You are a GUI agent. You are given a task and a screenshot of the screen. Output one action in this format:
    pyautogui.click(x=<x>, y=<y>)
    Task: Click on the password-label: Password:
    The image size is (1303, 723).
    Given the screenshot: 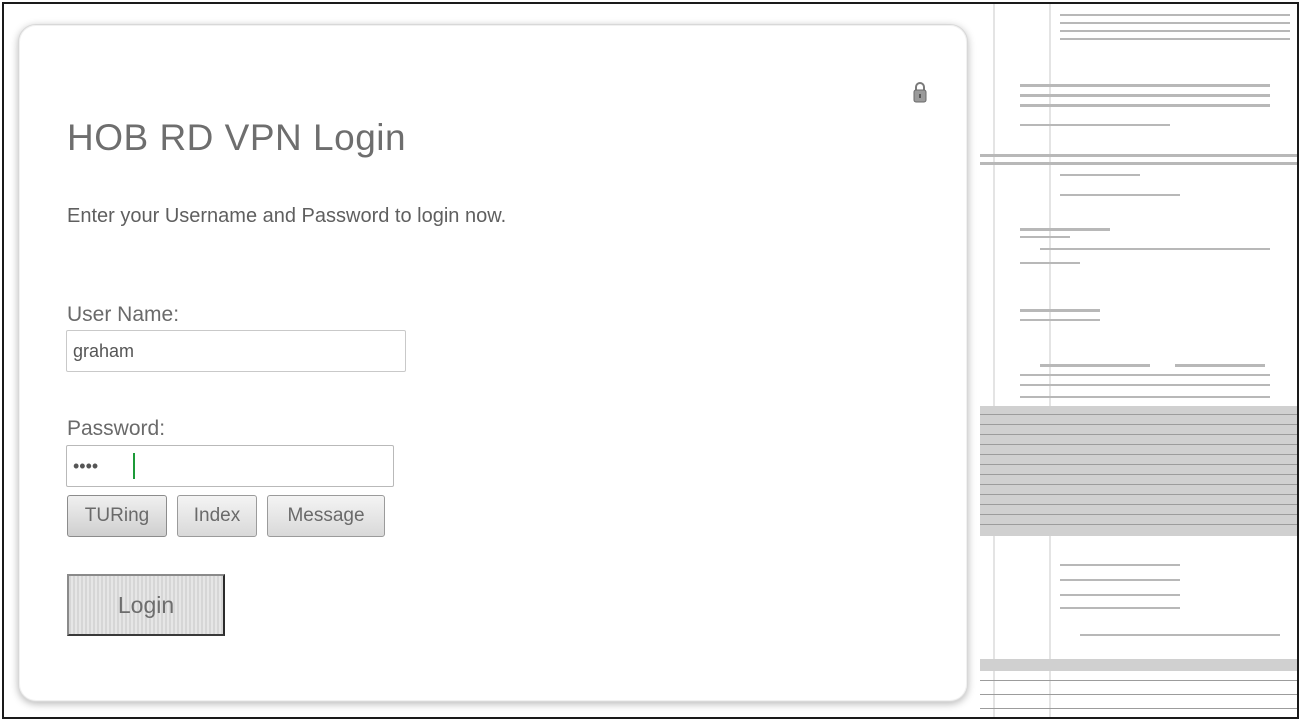 What is the action you would take?
    pyautogui.click(x=116, y=428)
    